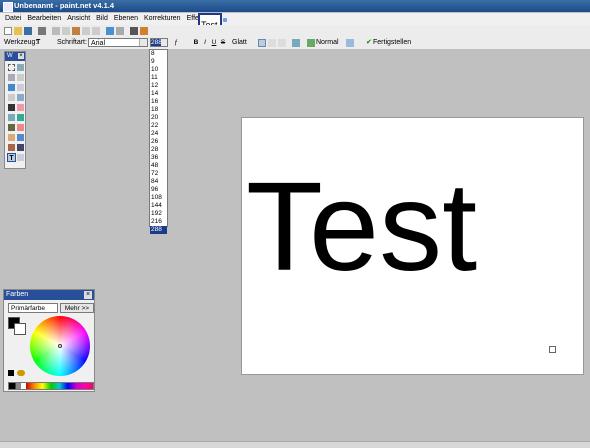 Image resolution: width=590 pixels, height=448 pixels. I want to click on text-move-handle, so click(552, 349).